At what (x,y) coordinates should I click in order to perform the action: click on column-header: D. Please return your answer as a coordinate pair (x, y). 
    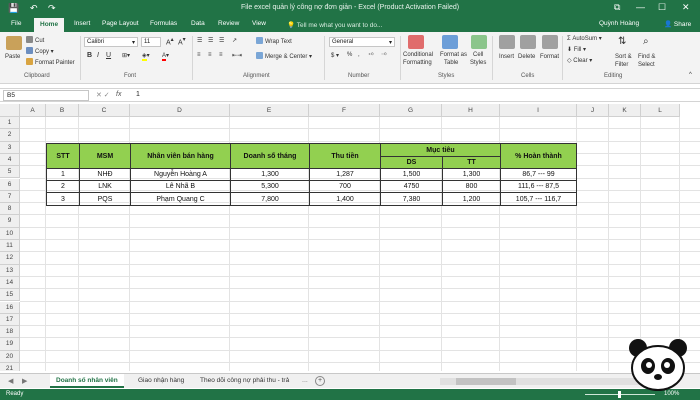
    Looking at the image, I should click on (180, 110).